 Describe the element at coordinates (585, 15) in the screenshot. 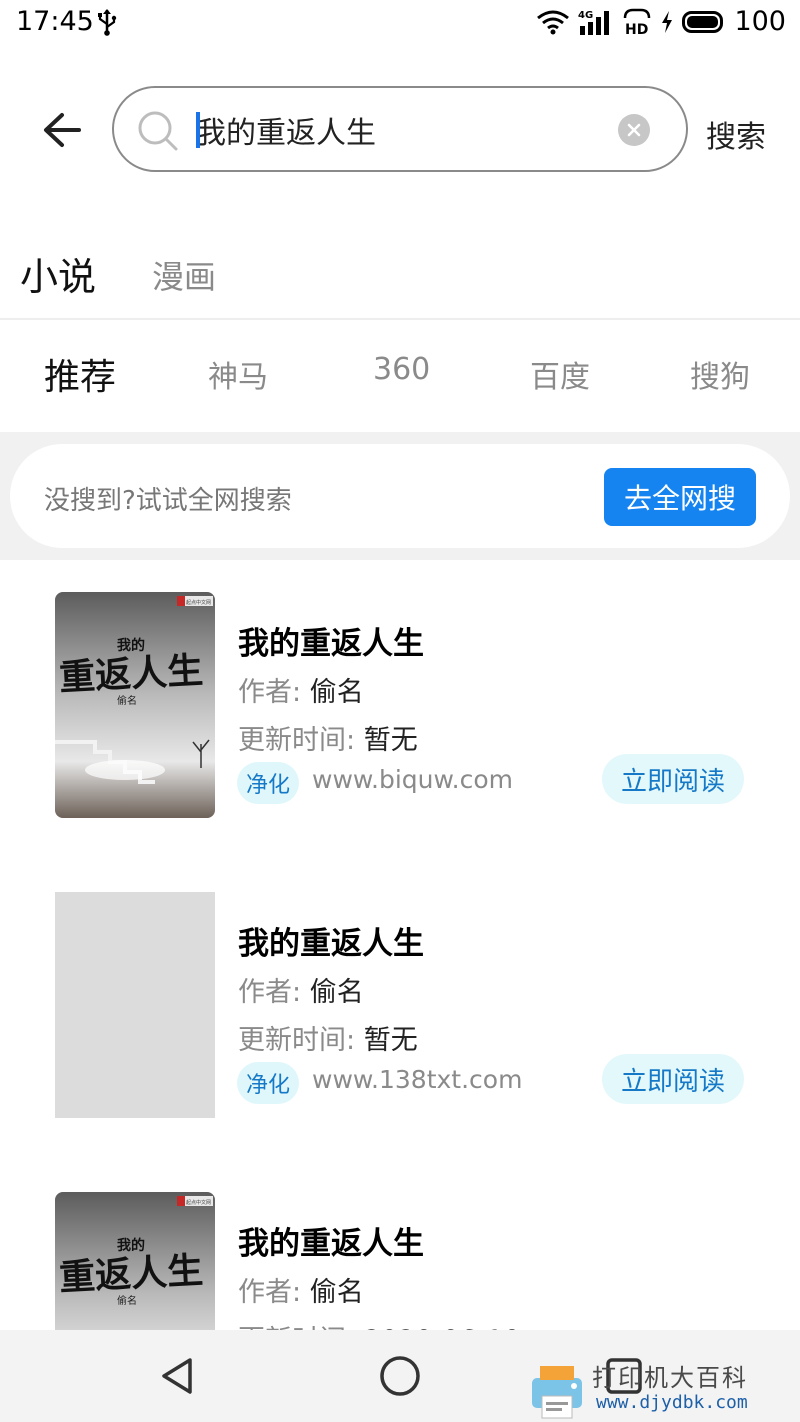

I see `network-type-label: 4G` at that location.